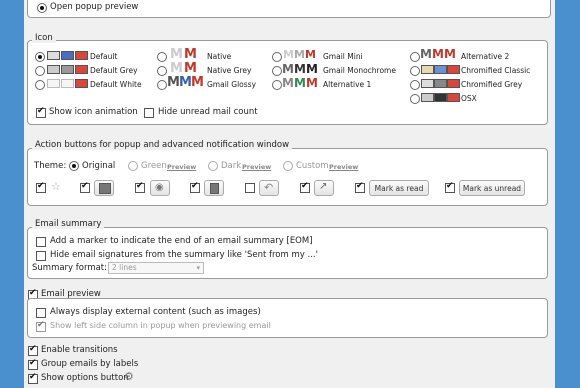 The height and width of the screenshot is (388, 580). I want to click on summary-format-label: Summary format:, so click(70, 268).